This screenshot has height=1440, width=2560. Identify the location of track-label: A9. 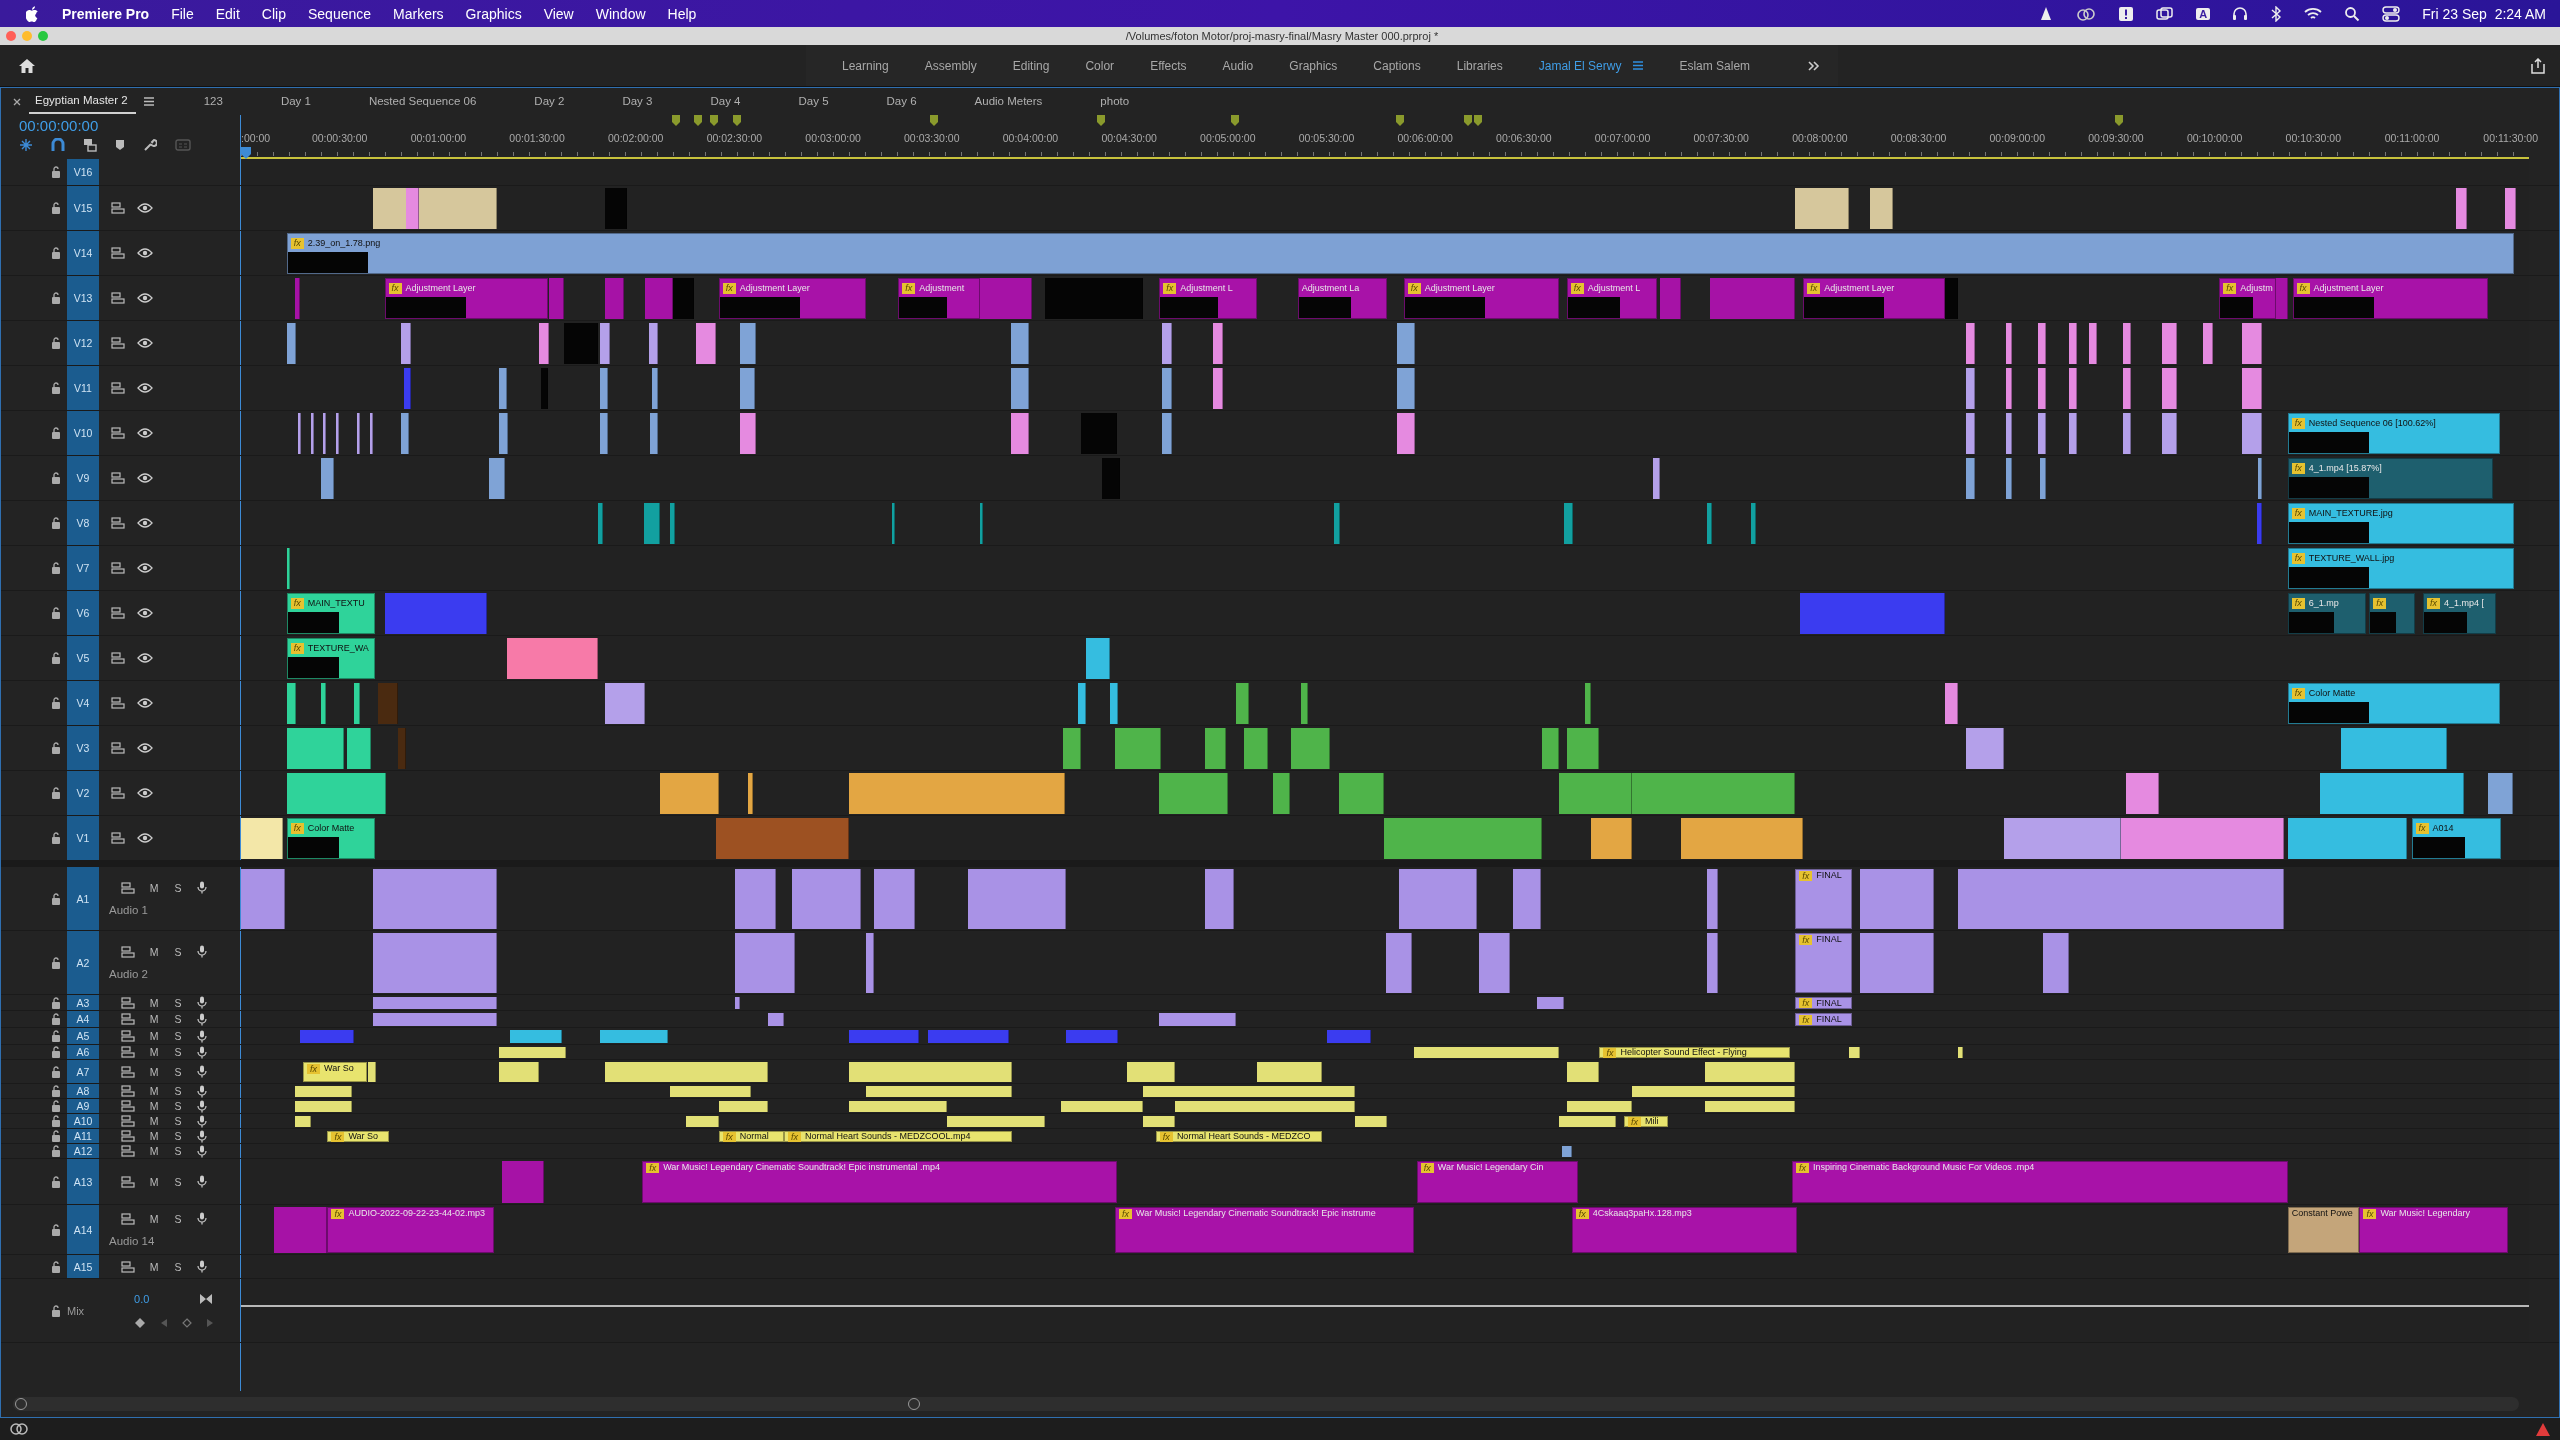
(83, 1106).